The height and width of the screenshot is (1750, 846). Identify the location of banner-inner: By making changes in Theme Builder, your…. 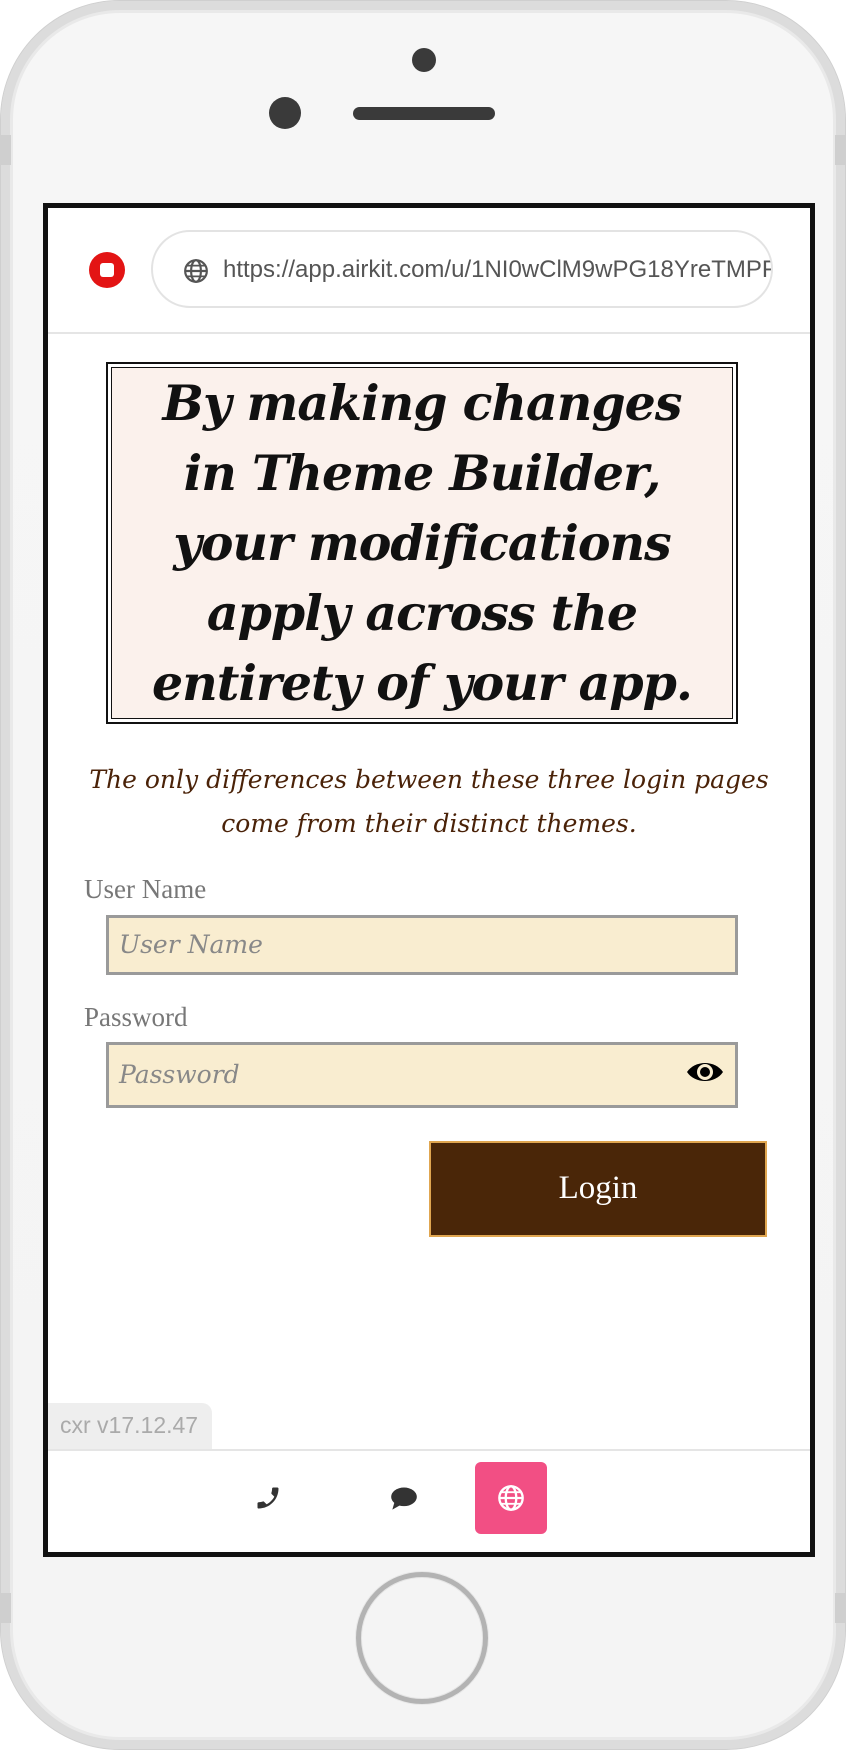
(422, 543).